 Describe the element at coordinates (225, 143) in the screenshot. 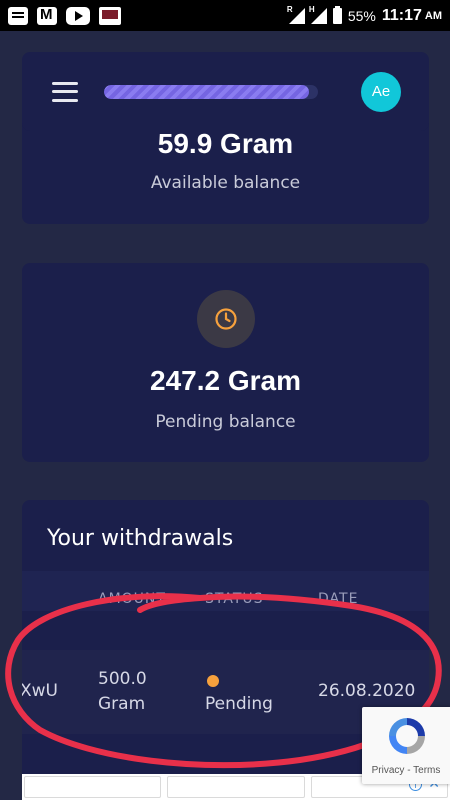

I see `available-balance-amount: 59.9 Gram` at that location.